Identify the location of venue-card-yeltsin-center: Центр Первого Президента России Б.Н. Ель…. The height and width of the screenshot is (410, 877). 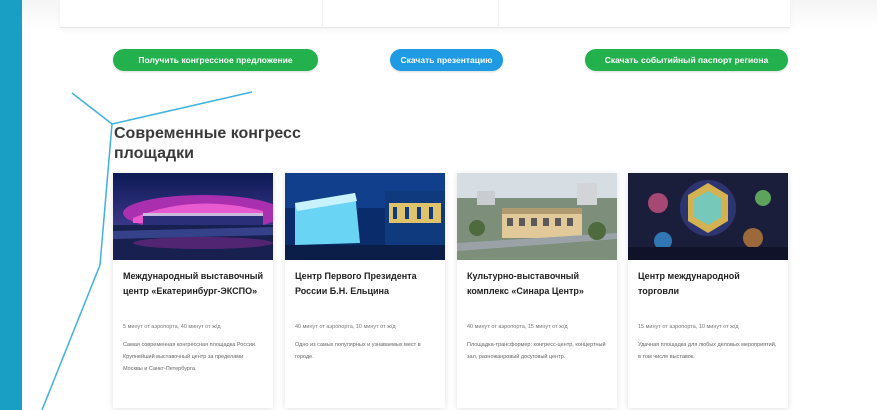
(365, 290).